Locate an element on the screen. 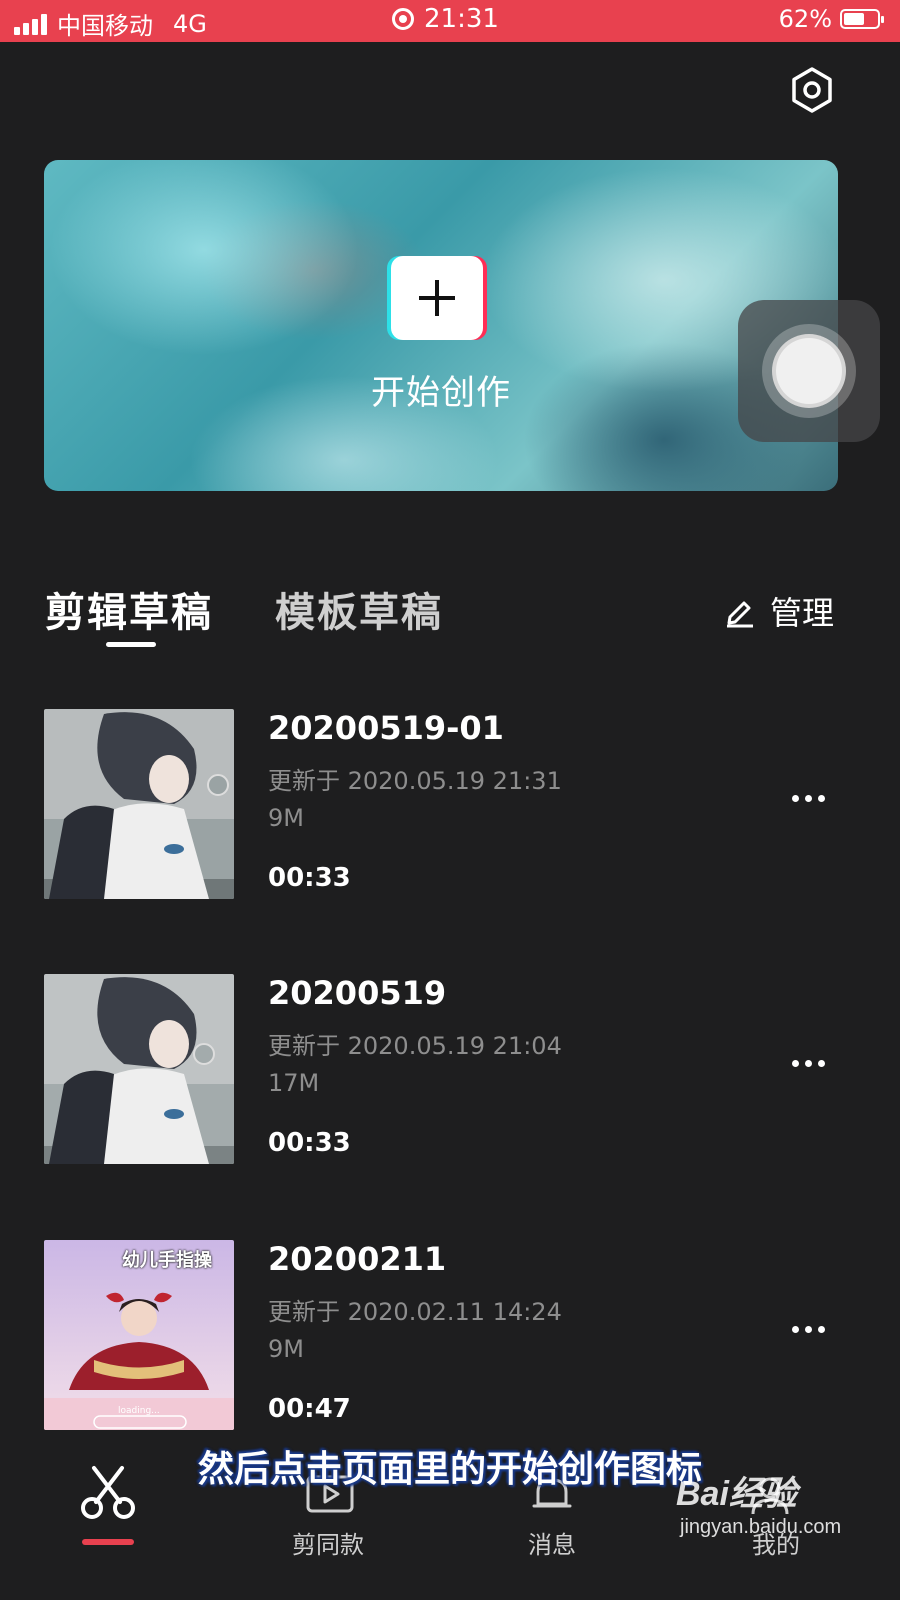 The image size is (900, 1600). manage-button: 管理 is located at coordinates (779, 611).